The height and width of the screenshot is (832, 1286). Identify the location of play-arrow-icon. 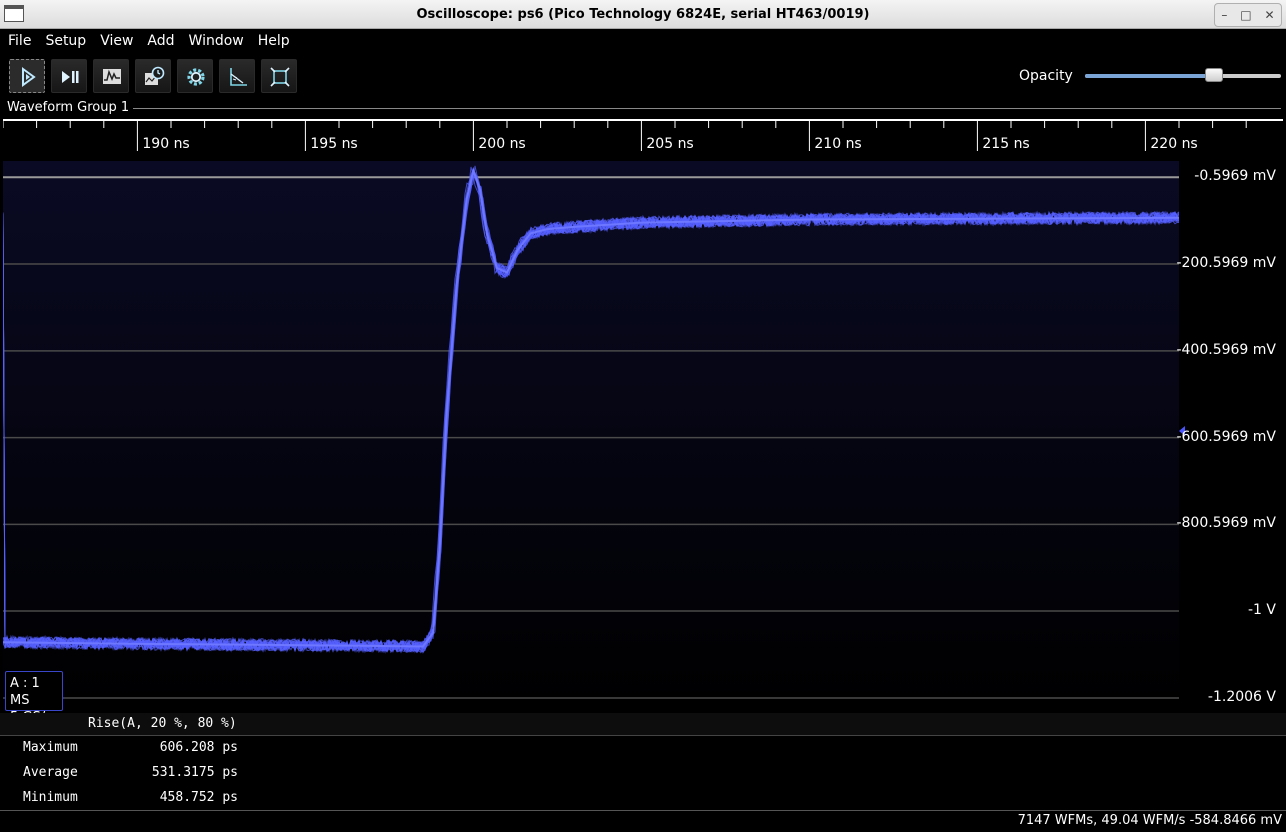
(29, 77).